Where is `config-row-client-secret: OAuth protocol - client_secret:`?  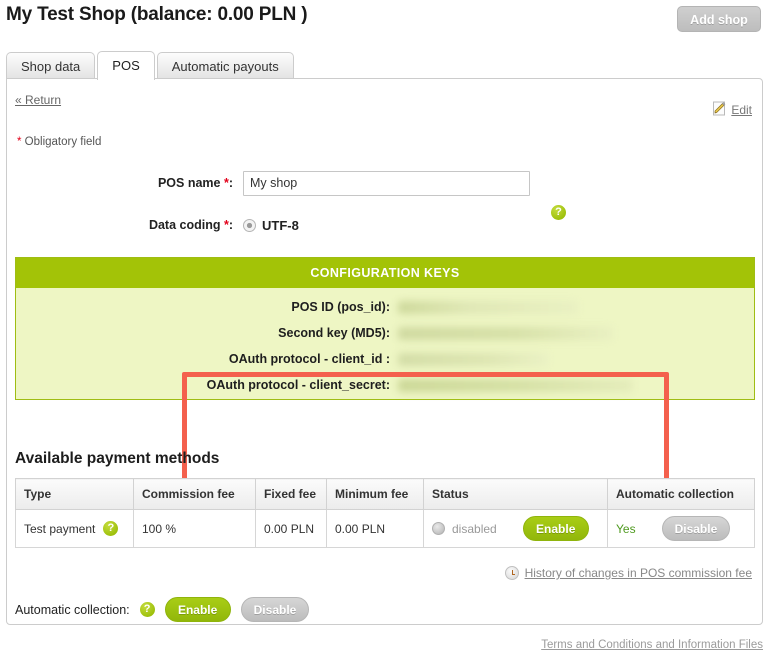
config-row-client-secret: OAuth protocol - client_secret: is located at coordinates (385, 385).